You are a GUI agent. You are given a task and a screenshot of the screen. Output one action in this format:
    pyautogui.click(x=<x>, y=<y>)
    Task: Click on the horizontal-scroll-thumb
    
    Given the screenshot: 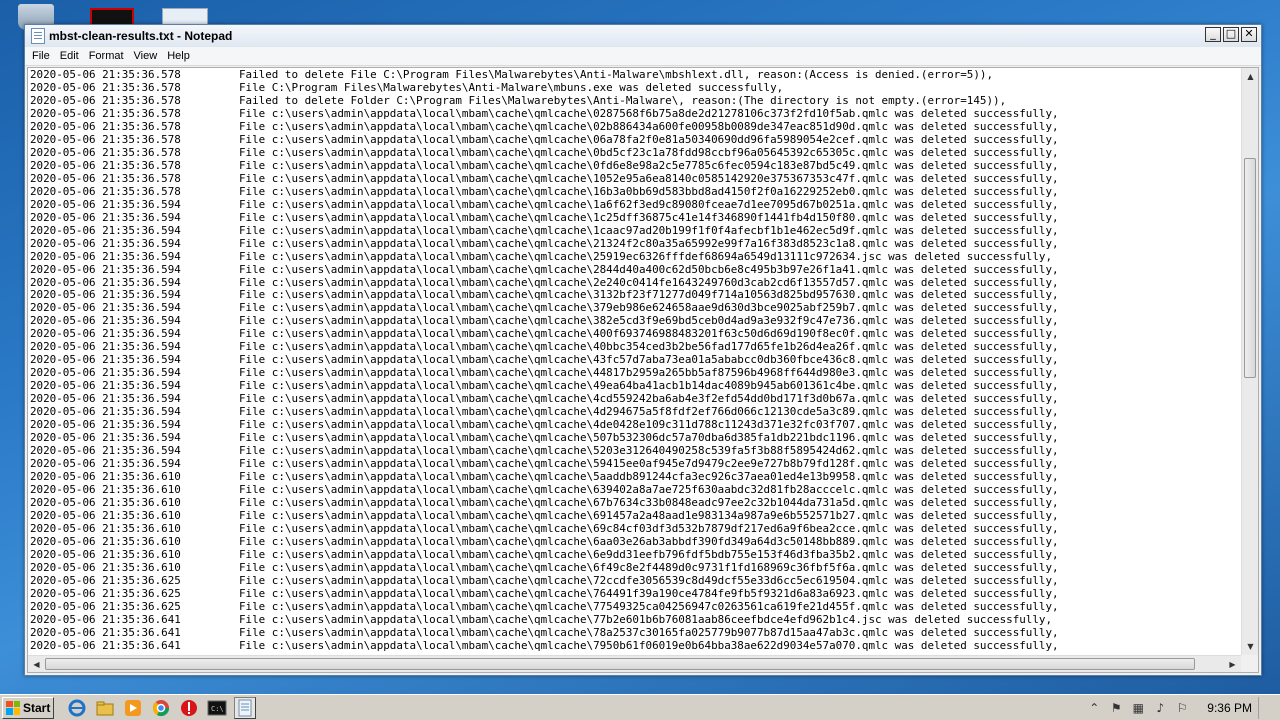 What is the action you would take?
    pyautogui.click(x=620, y=664)
    